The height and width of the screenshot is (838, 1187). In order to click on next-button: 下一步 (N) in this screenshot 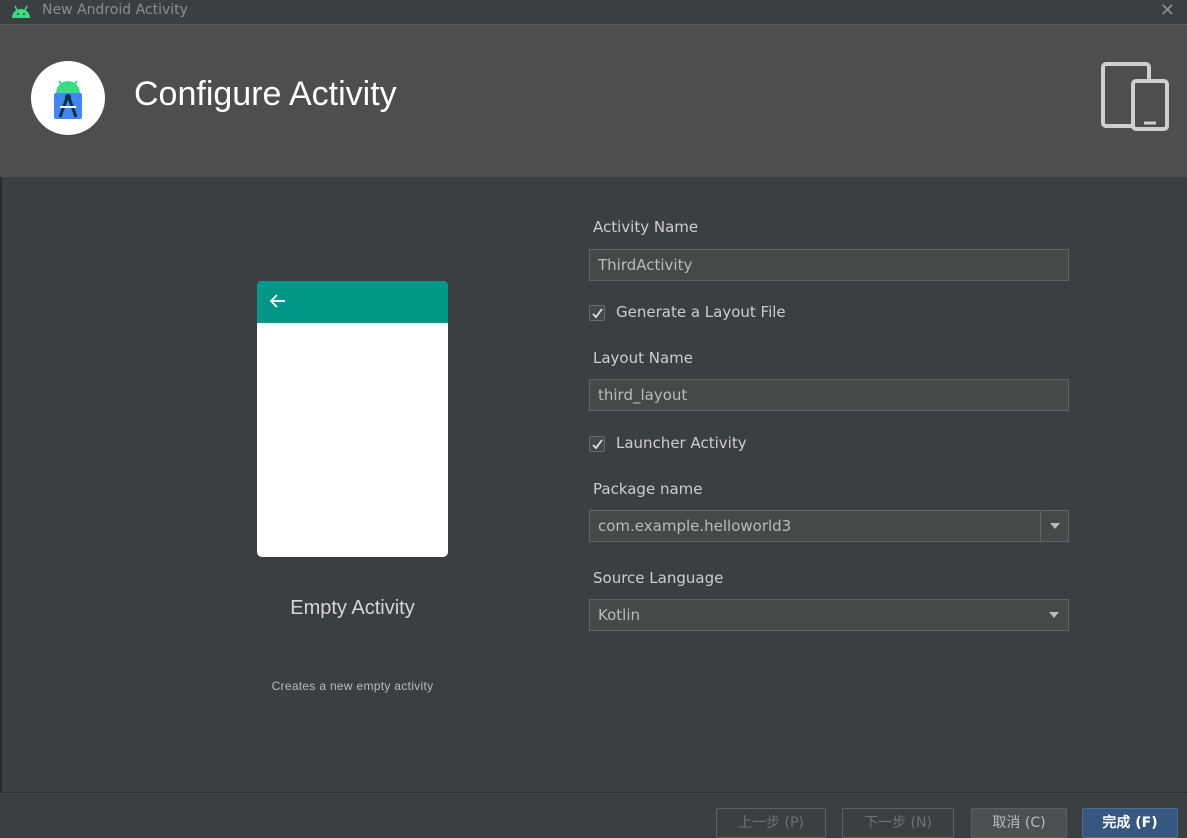, I will do `click(898, 823)`.